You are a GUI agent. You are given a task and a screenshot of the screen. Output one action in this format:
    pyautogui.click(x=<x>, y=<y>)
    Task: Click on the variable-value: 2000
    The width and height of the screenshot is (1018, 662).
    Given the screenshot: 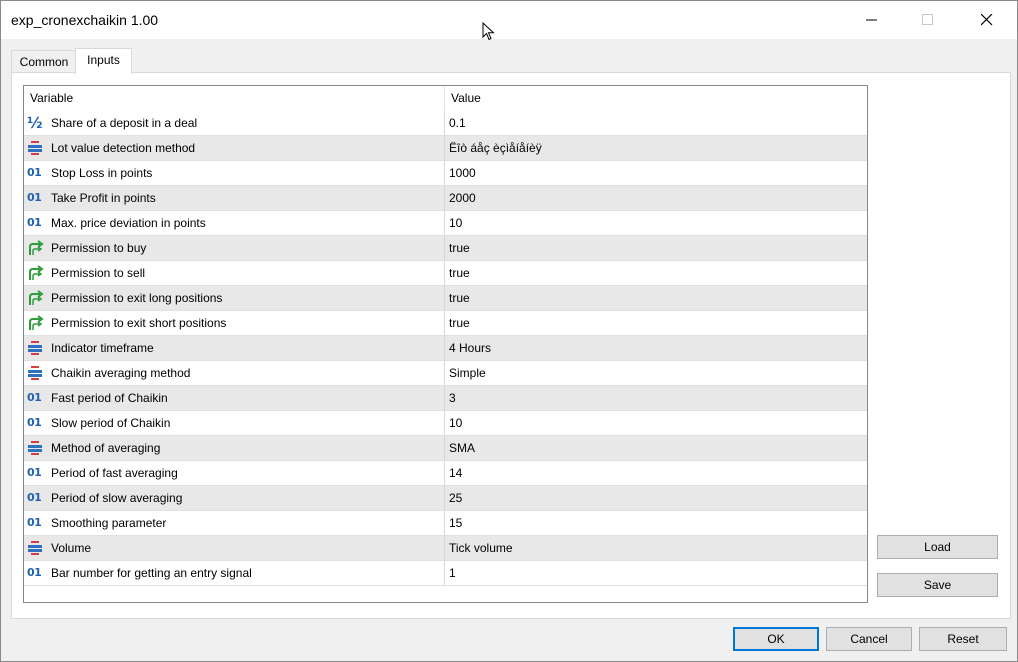 What is the action you would take?
    pyautogui.click(x=462, y=198)
    